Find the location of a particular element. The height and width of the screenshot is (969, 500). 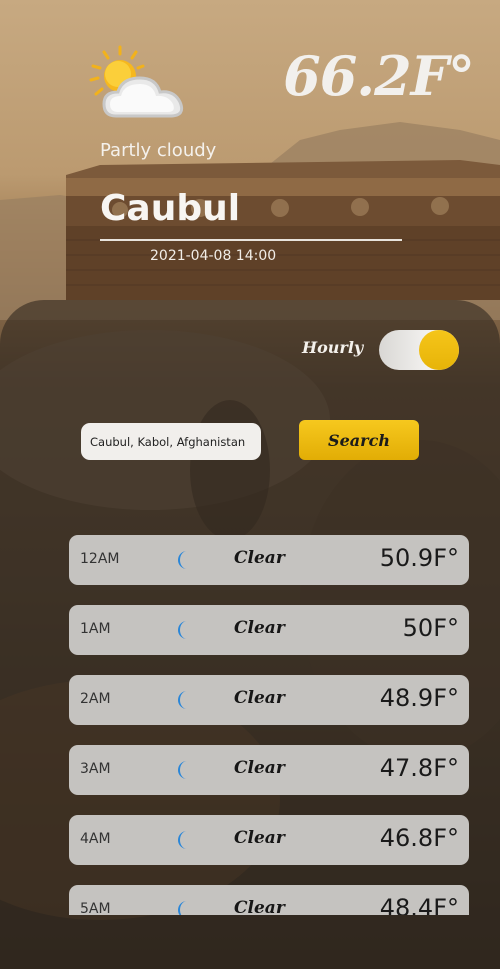

hourly-row: 1AM Clear 50F° is located at coordinates (269, 630).